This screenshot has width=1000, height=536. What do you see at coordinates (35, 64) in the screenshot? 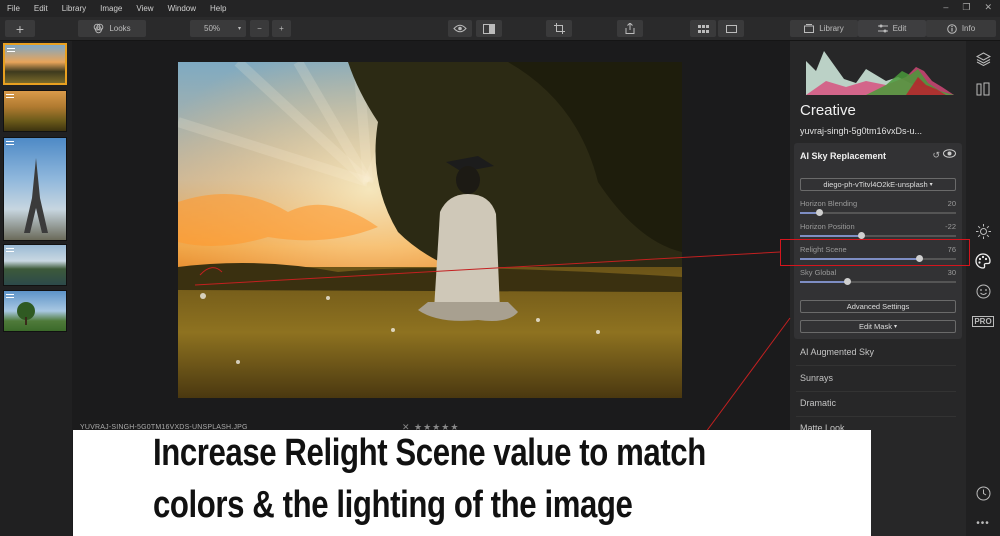
I see `thumbnail-graduate` at bounding box center [35, 64].